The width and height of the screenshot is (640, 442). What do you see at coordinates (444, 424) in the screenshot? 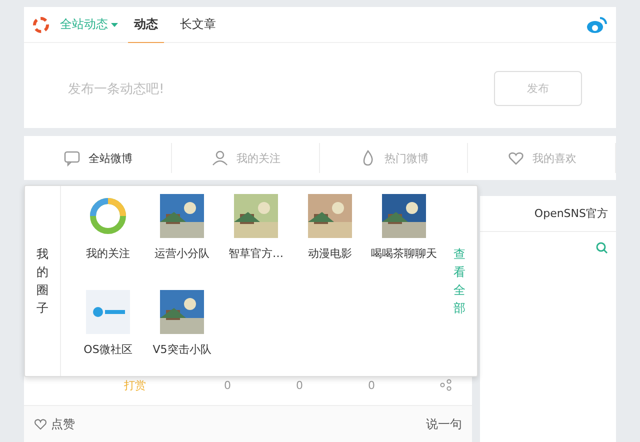
I see `reply-button: 说一句` at bounding box center [444, 424].